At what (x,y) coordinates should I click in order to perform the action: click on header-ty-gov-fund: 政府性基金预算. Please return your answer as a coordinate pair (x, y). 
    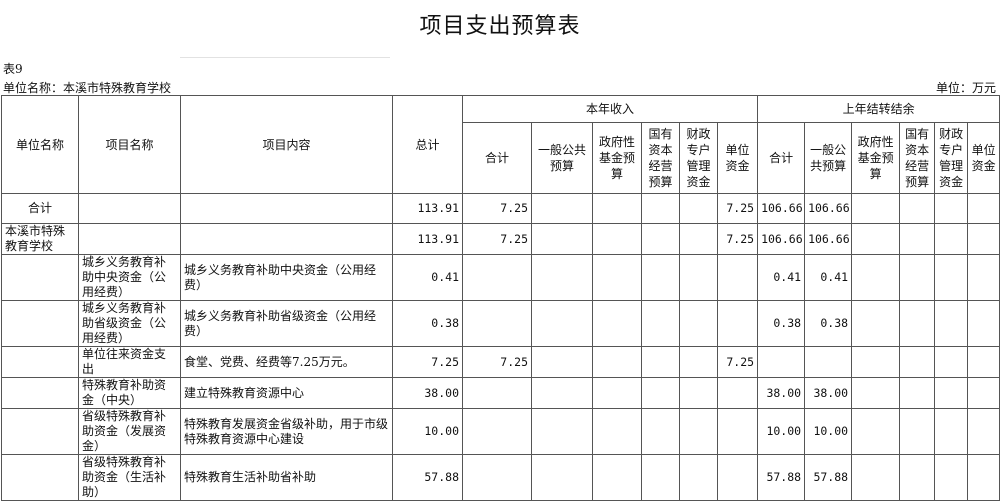
    Looking at the image, I should click on (617, 158).